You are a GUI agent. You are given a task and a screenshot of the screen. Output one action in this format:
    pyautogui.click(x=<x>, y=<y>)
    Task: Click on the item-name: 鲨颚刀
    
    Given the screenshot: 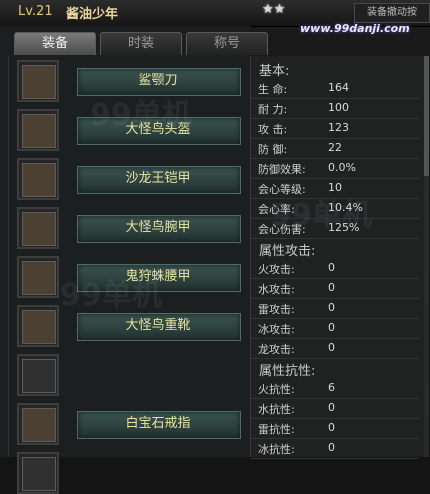 What is the action you would take?
    pyautogui.click(x=158, y=80)
    